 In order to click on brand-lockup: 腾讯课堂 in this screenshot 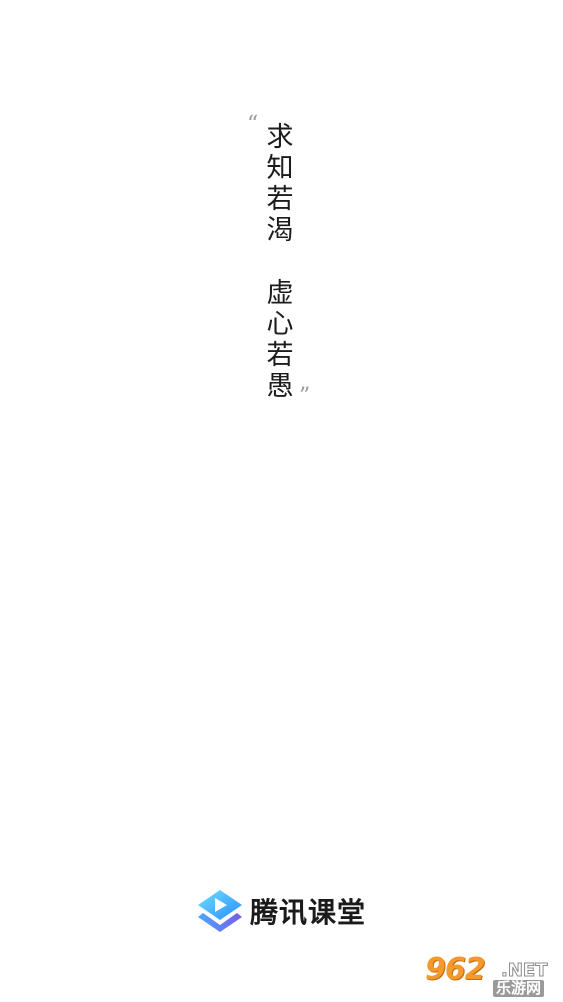, I will do `click(281, 911)`.